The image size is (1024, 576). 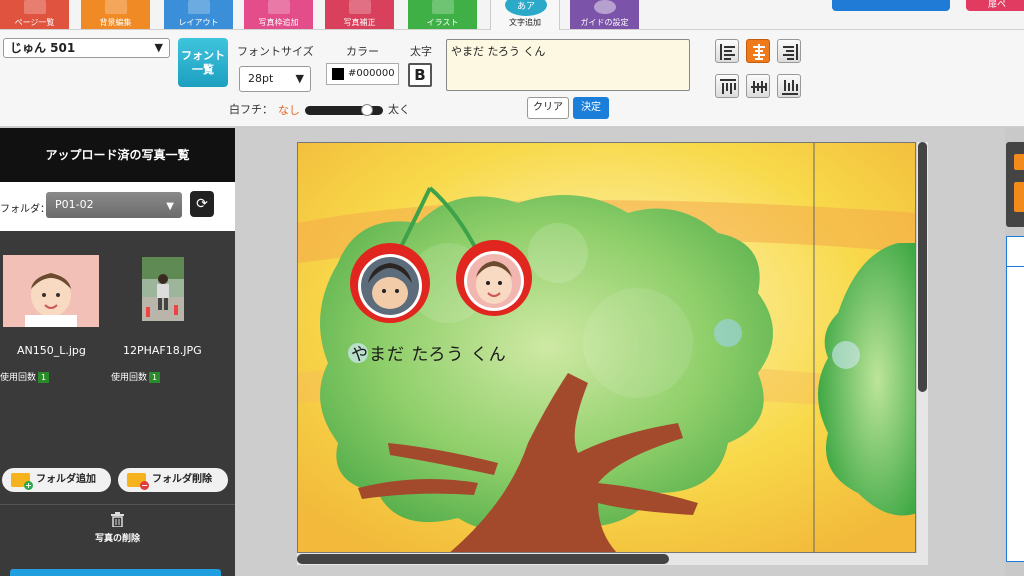 What do you see at coordinates (443, 7) in the screenshot?
I see `illustration-icon` at bounding box center [443, 7].